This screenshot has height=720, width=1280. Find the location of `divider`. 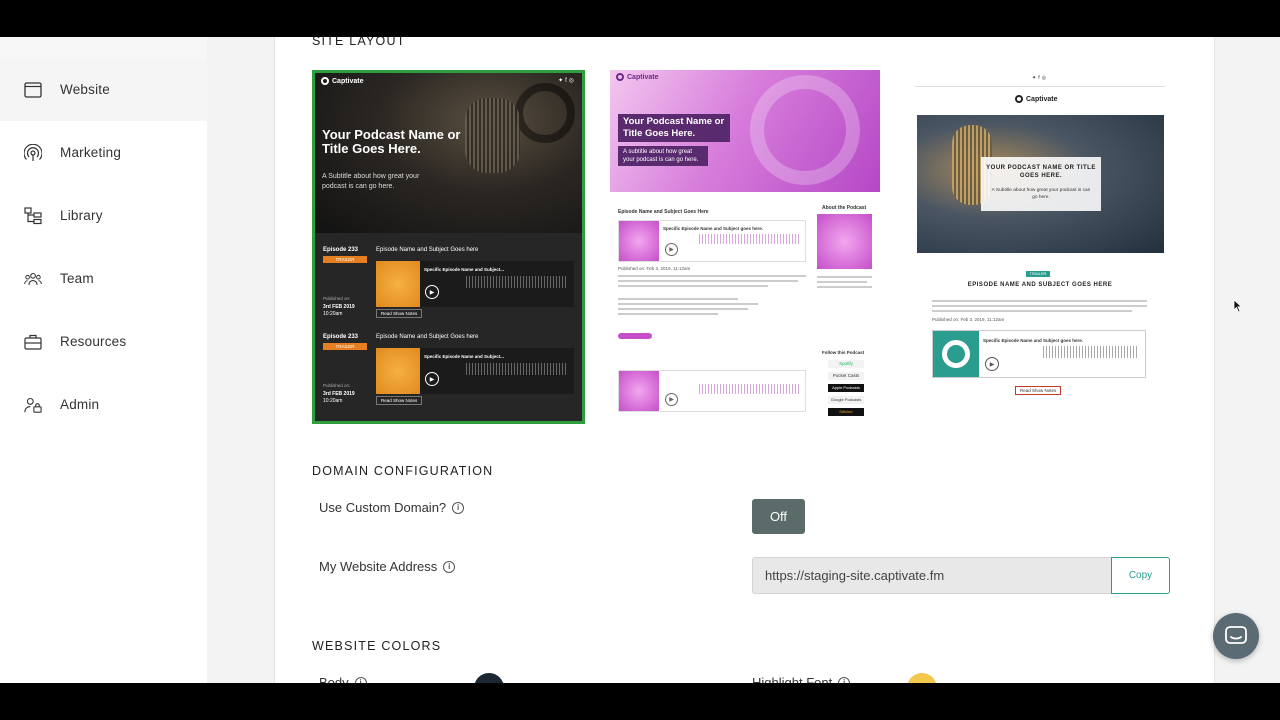

divider is located at coordinates (1040, 86).